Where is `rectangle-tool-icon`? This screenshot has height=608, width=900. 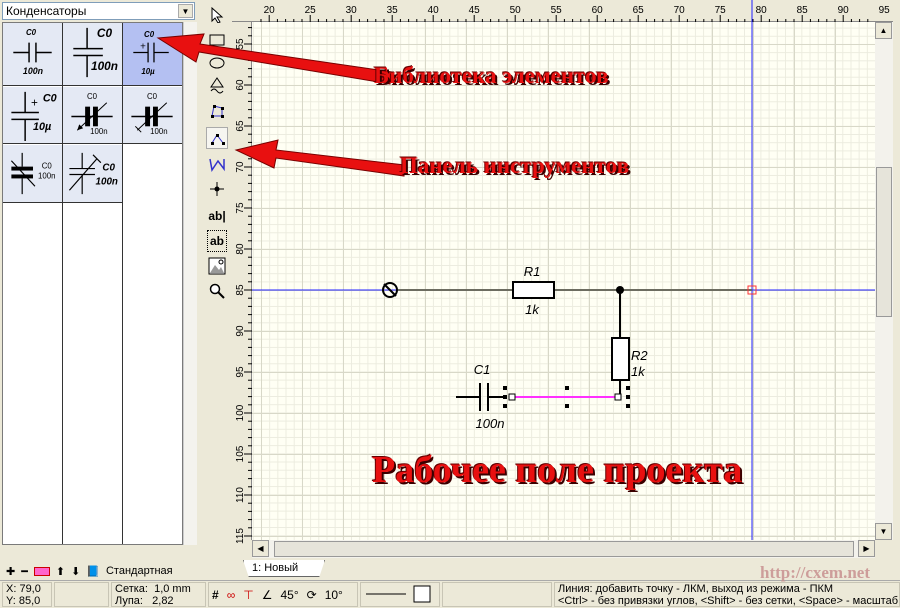 rectangle-tool-icon is located at coordinates (217, 40).